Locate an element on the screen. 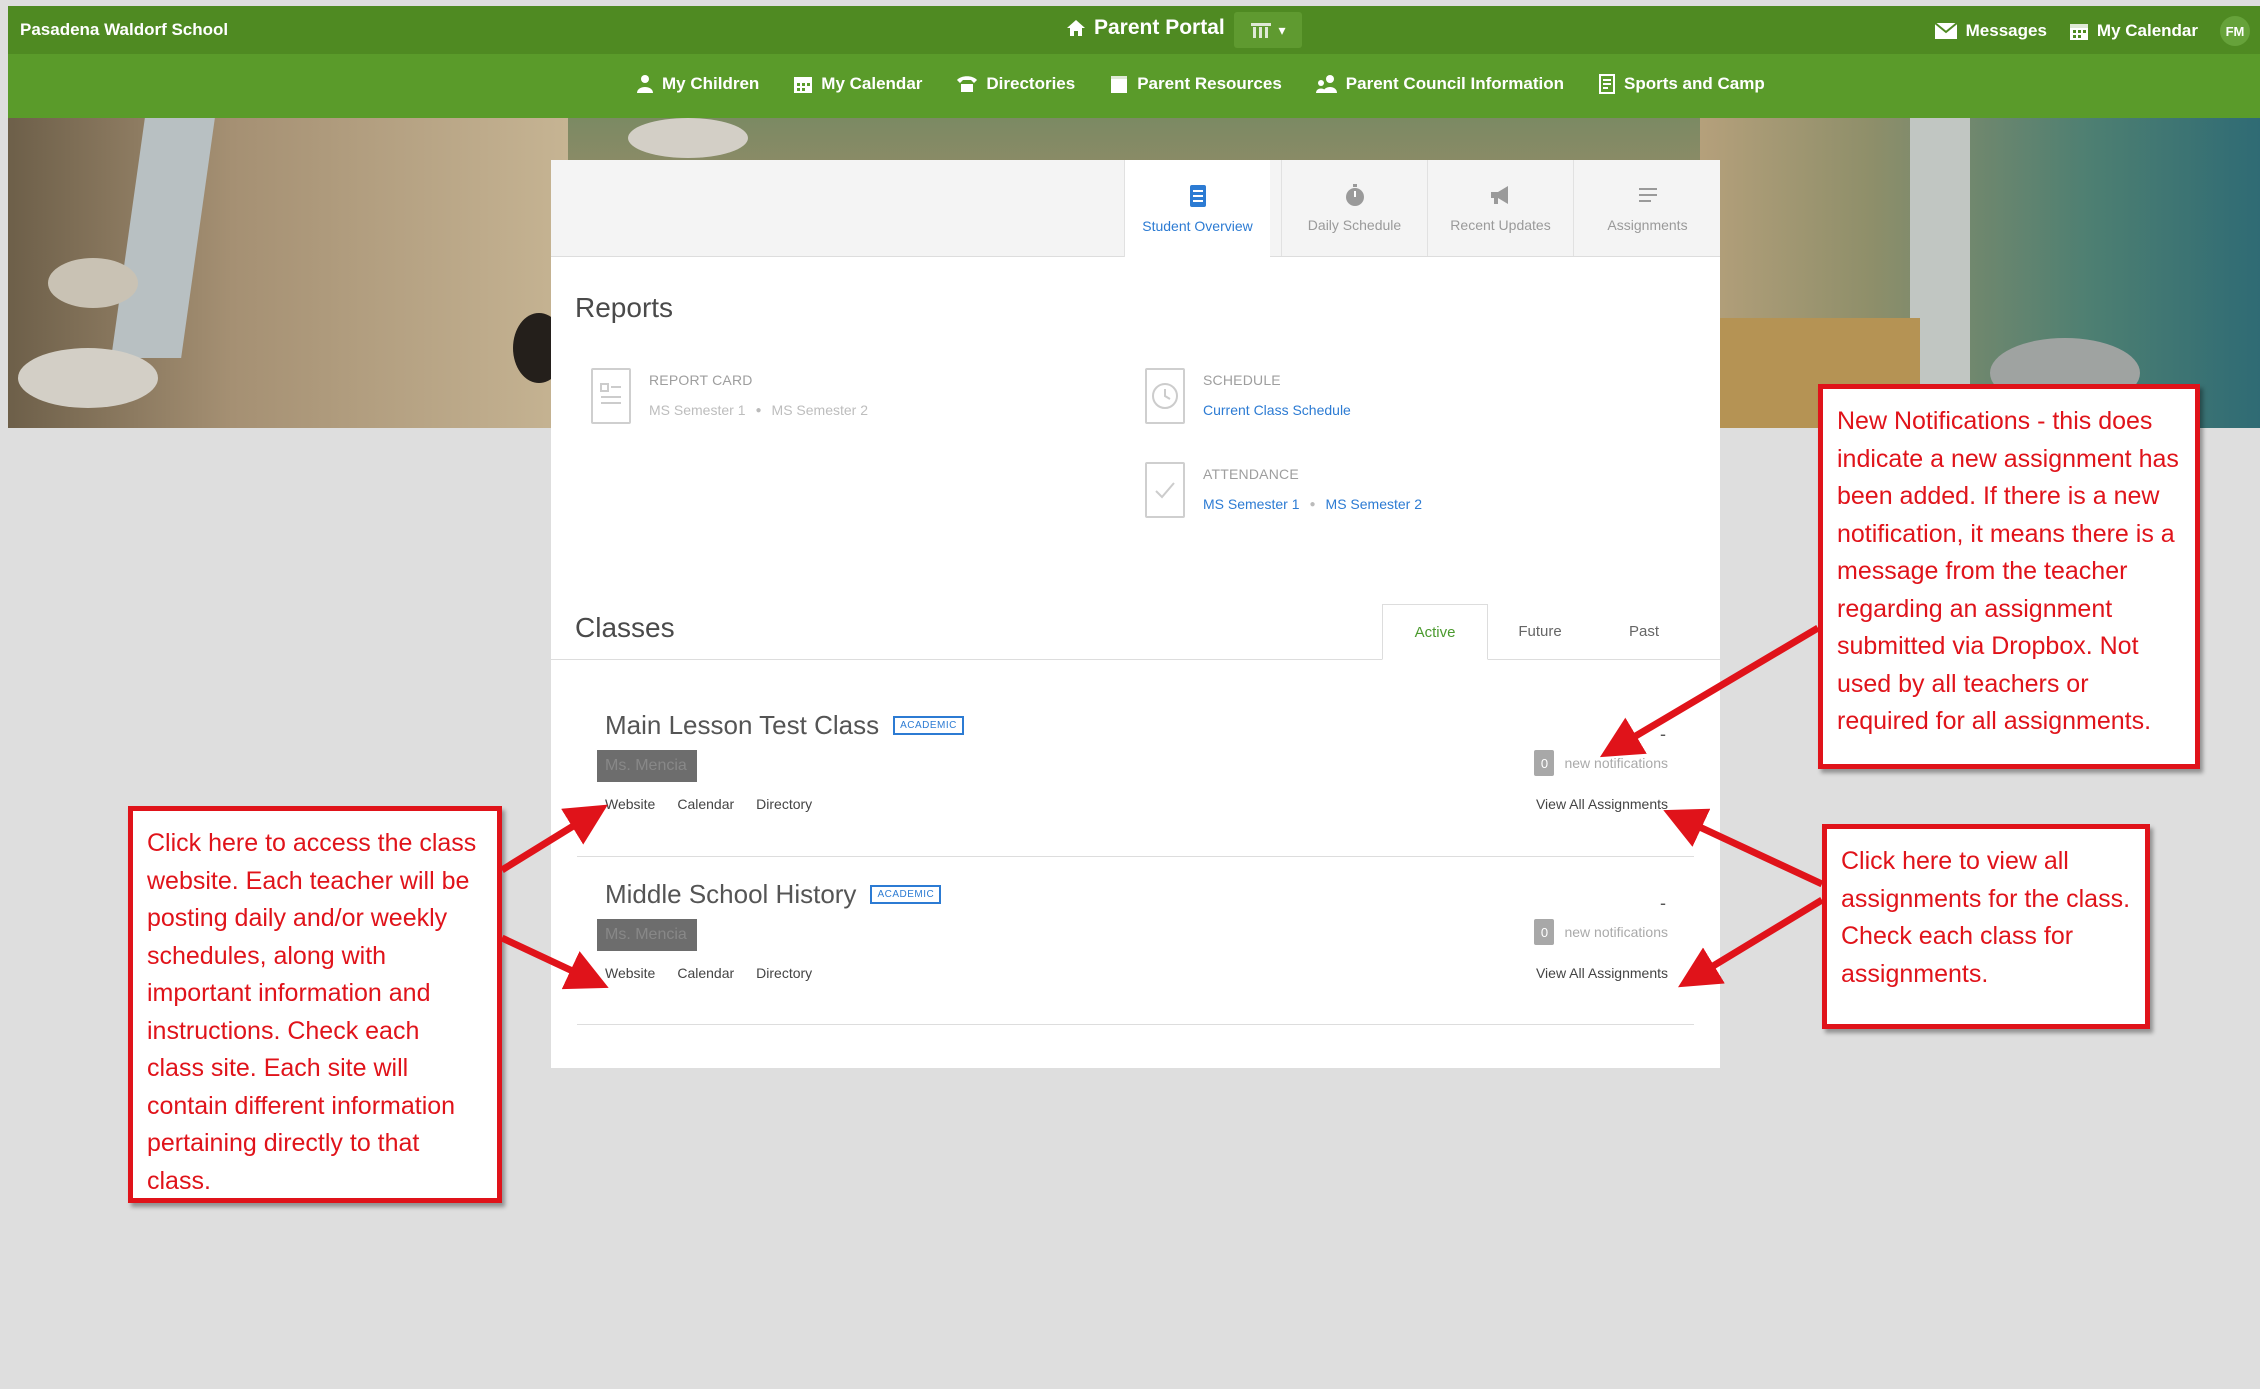 The image size is (2260, 1389). tab-label: Daily Schedule is located at coordinates (1354, 225).